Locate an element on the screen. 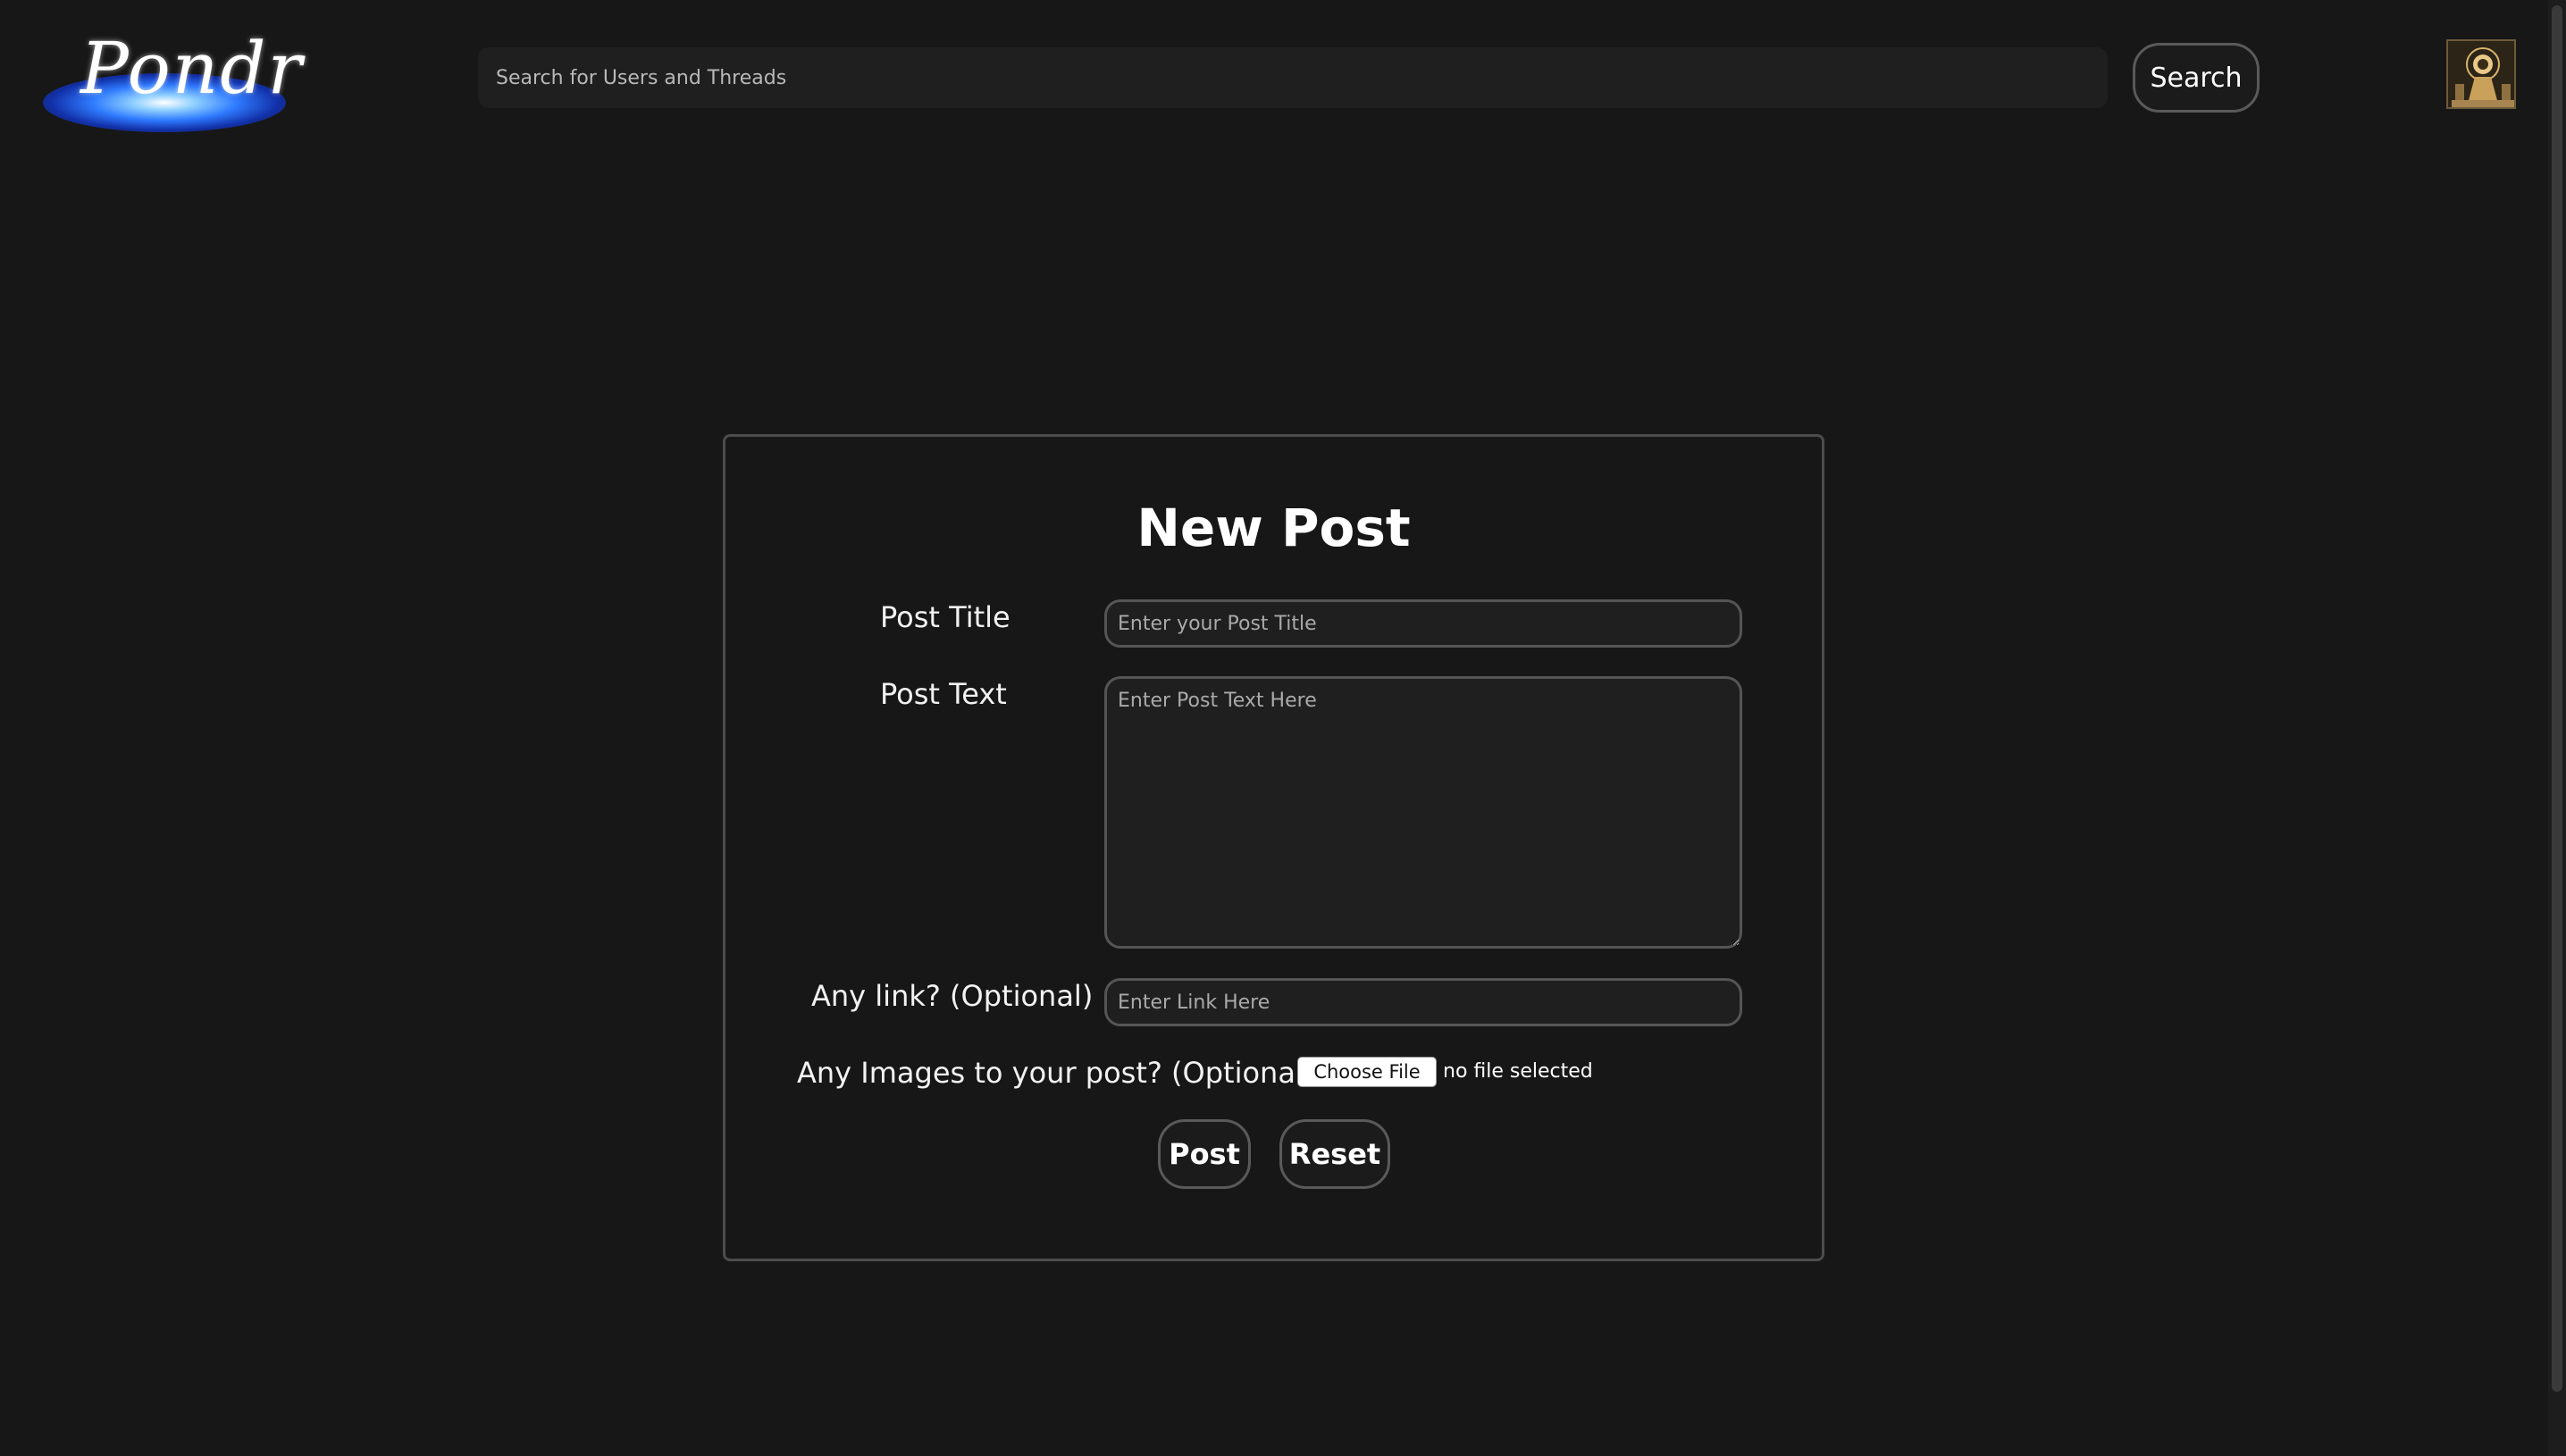 This screenshot has height=1456, width=2566. header: Pondr Search is located at coordinates (1274, 78).